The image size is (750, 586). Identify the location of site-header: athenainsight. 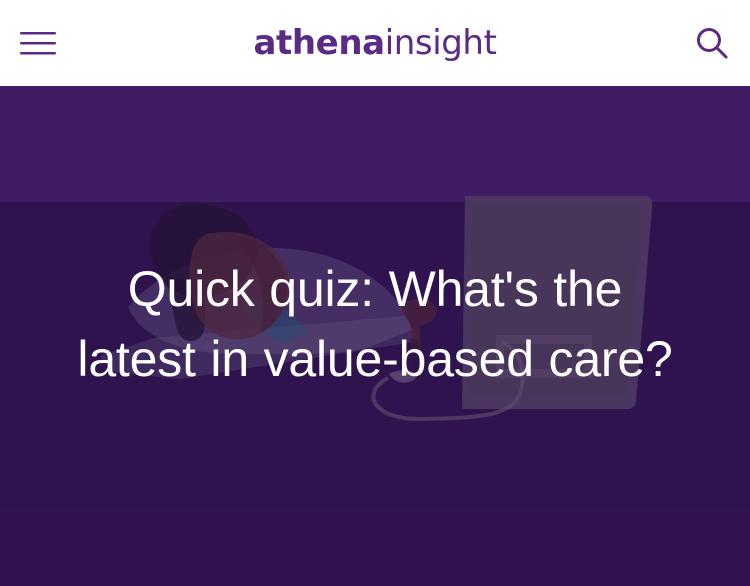
(375, 43).